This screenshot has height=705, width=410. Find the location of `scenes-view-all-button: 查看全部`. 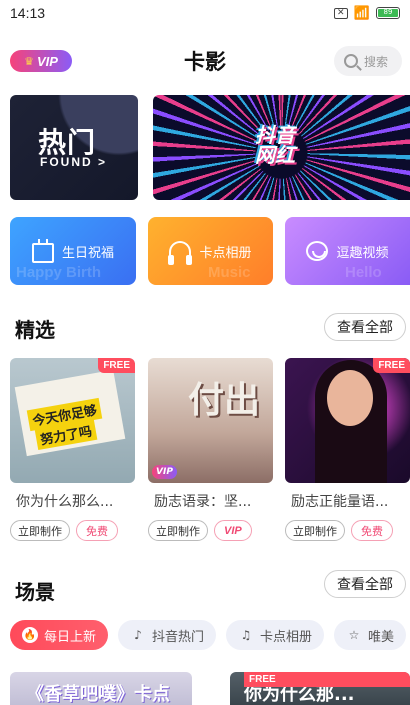

scenes-view-all-button: 查看全部 is located at coordinates (365, 584).